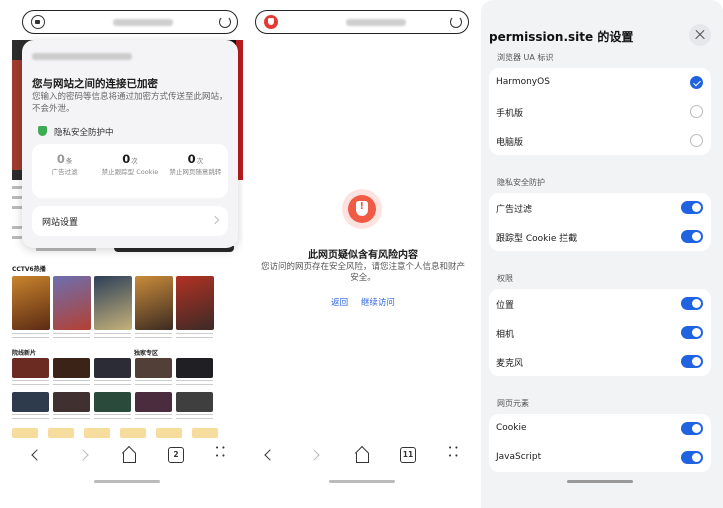 The height and width of the screenshot is (508, 723). Describe the element at coordinates (510, 114) in the screenshot. I see `ua-option-label: 手机版` at that location.